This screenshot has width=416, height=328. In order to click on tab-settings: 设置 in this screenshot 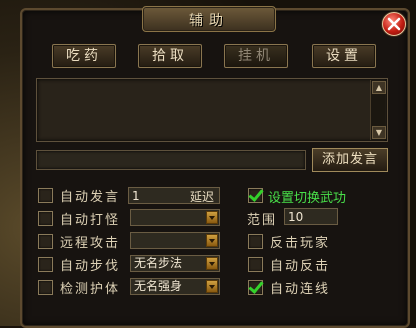, I will do `click(344, 56)`.